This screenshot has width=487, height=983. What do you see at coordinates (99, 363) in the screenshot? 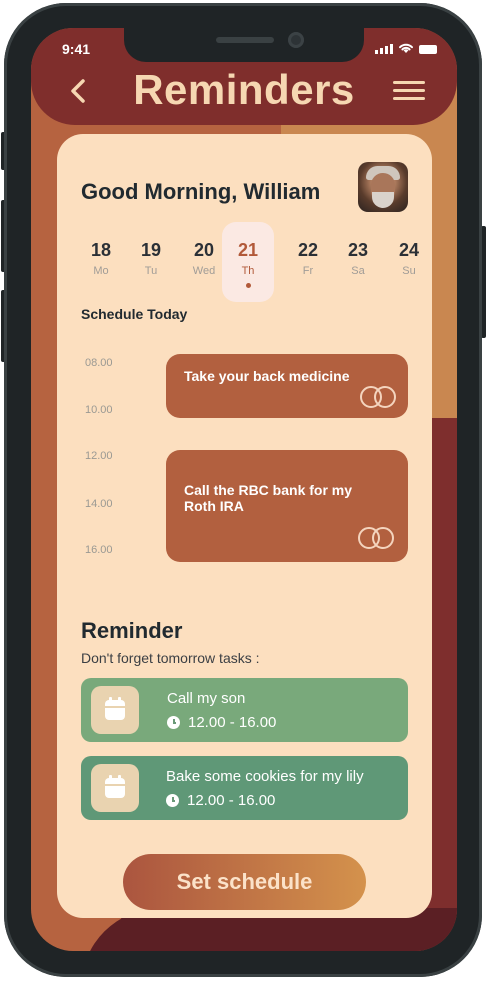
I see `time-label: 08.00` at bounding box center [99, 363].